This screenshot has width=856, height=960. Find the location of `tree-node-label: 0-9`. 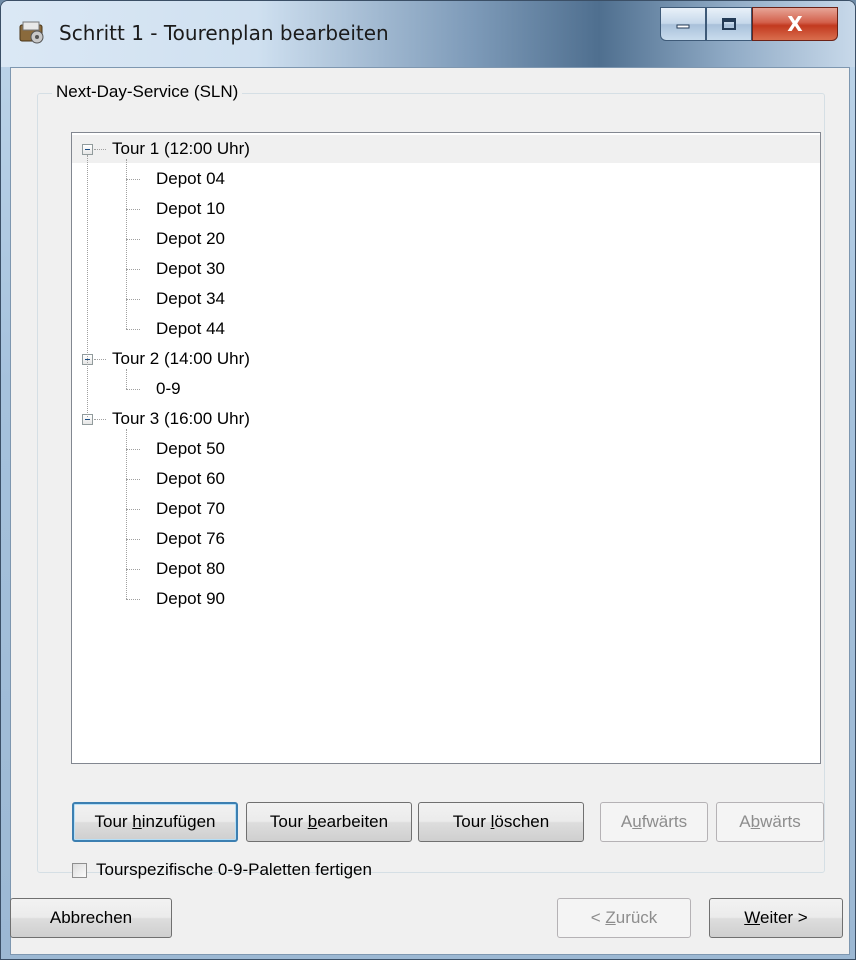

tree-node-label: 0-9 is located at coordinates (168, 388).